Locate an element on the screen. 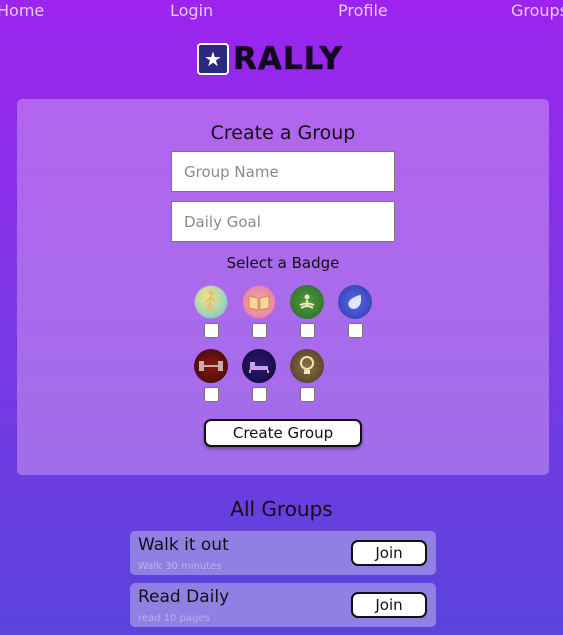  water-drop-icon is located at coordinates (355, 302).